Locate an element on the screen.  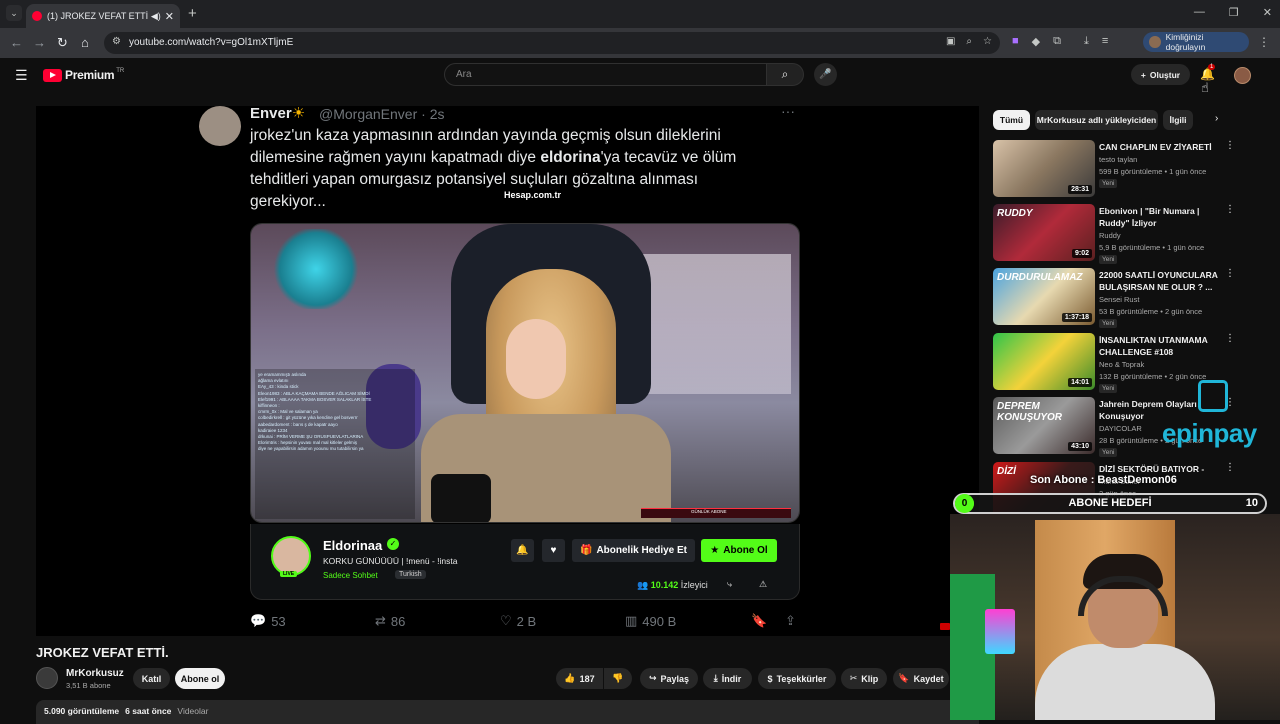
reading-list-icon: ≡ is located at coordinates (1105, 41).